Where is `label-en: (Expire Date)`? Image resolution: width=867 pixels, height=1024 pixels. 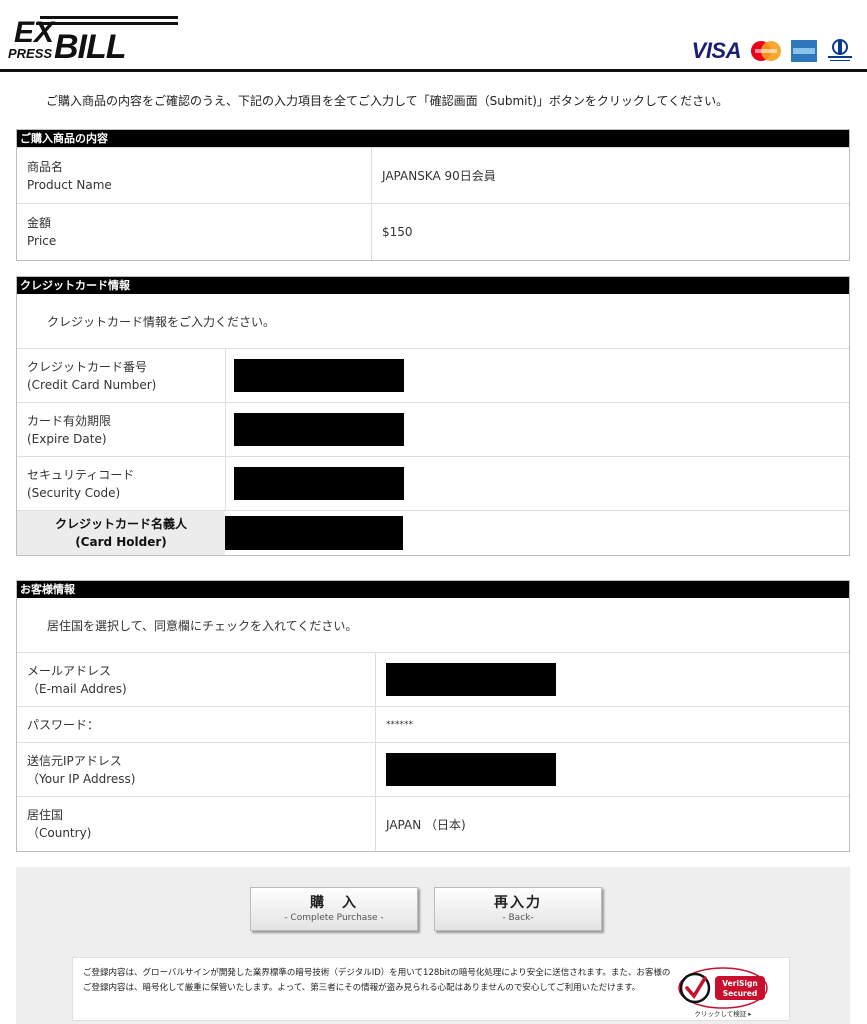 label-en: (Expire Date) is located at coordinates (67, 438).